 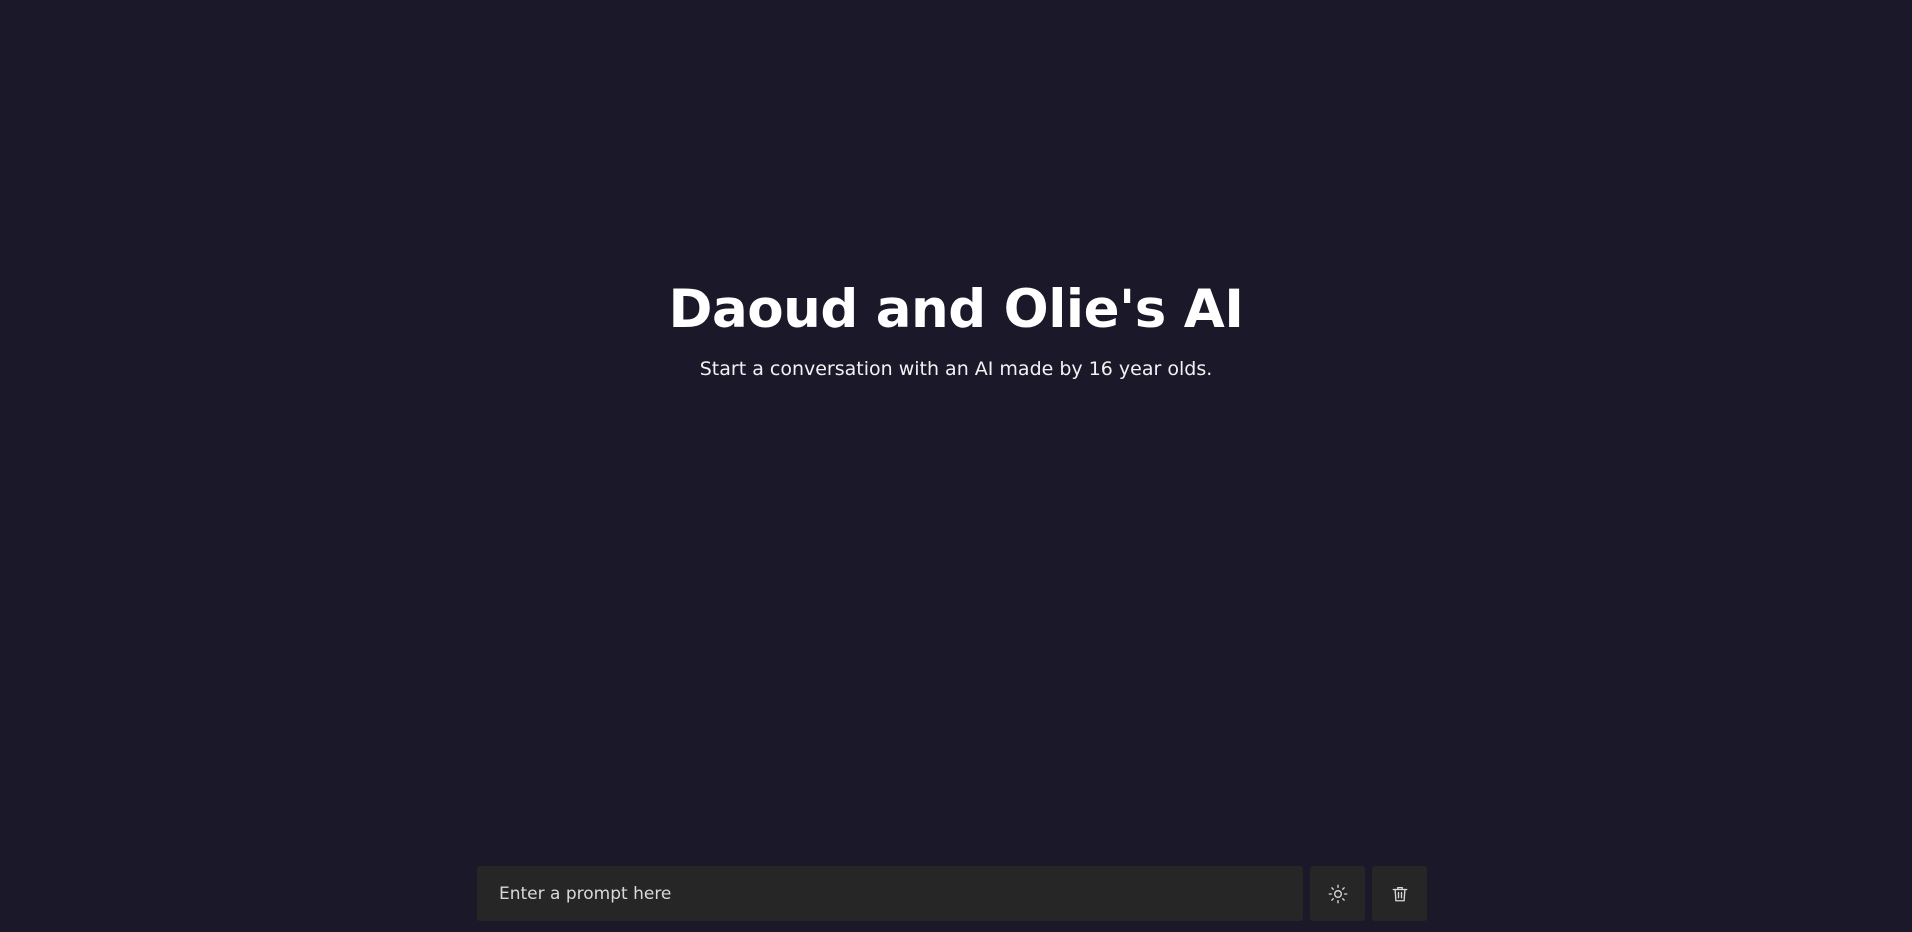 I want to click on sun-icon, so click(x=1338, y=894).